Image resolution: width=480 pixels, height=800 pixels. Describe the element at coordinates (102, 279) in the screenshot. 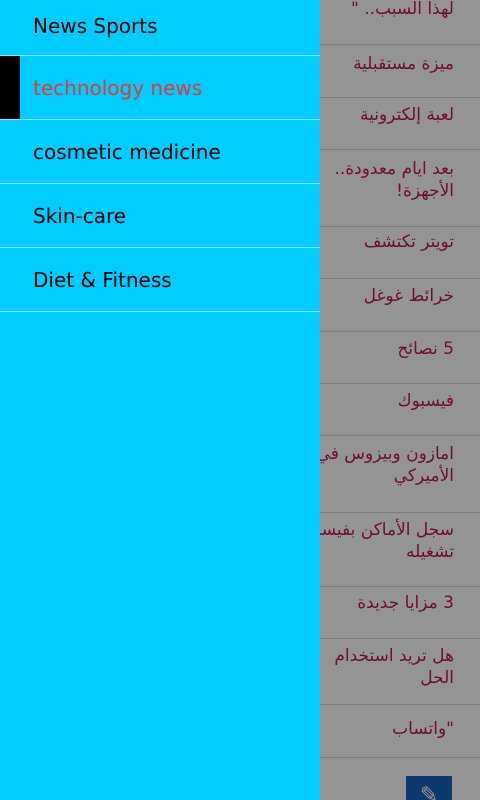

I see `drawer-item-label: Diet & Fitness` at that location.